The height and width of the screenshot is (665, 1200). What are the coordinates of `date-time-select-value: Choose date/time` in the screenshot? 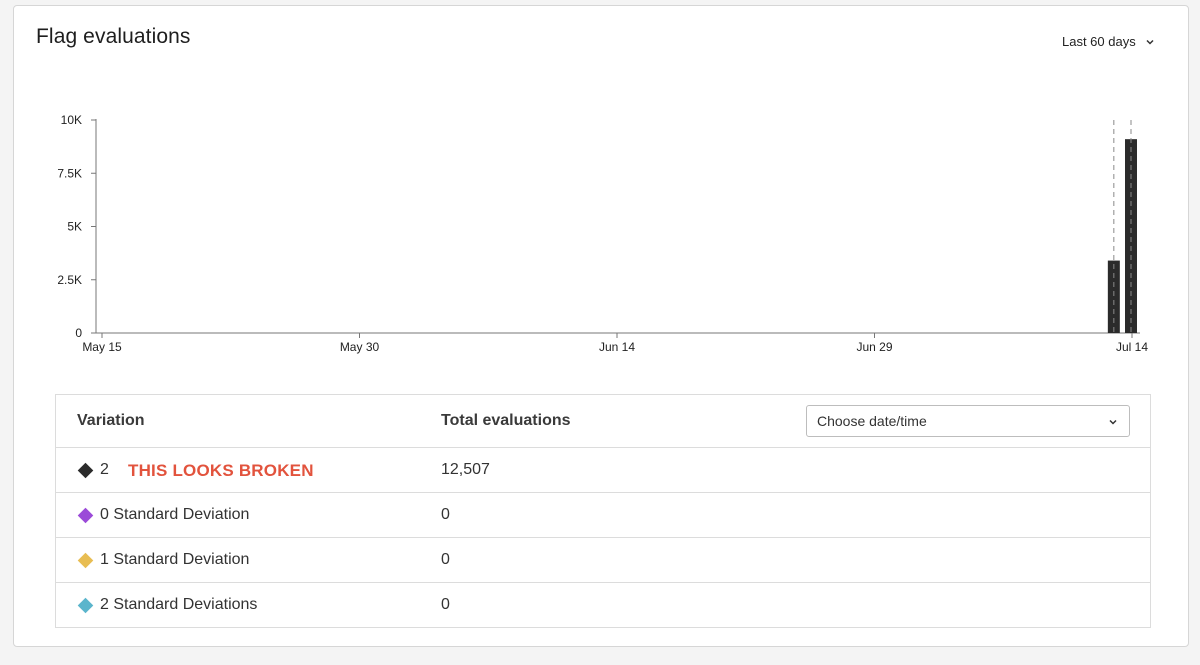 It's located at (872, 421).